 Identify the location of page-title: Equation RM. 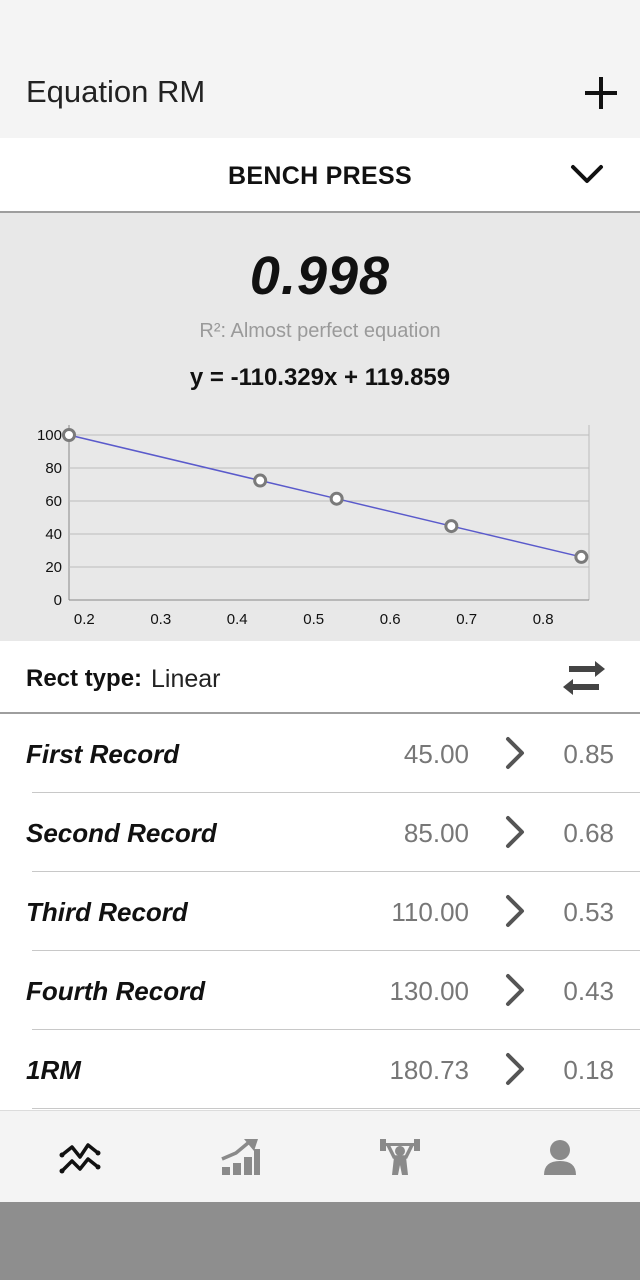
(116, 91).